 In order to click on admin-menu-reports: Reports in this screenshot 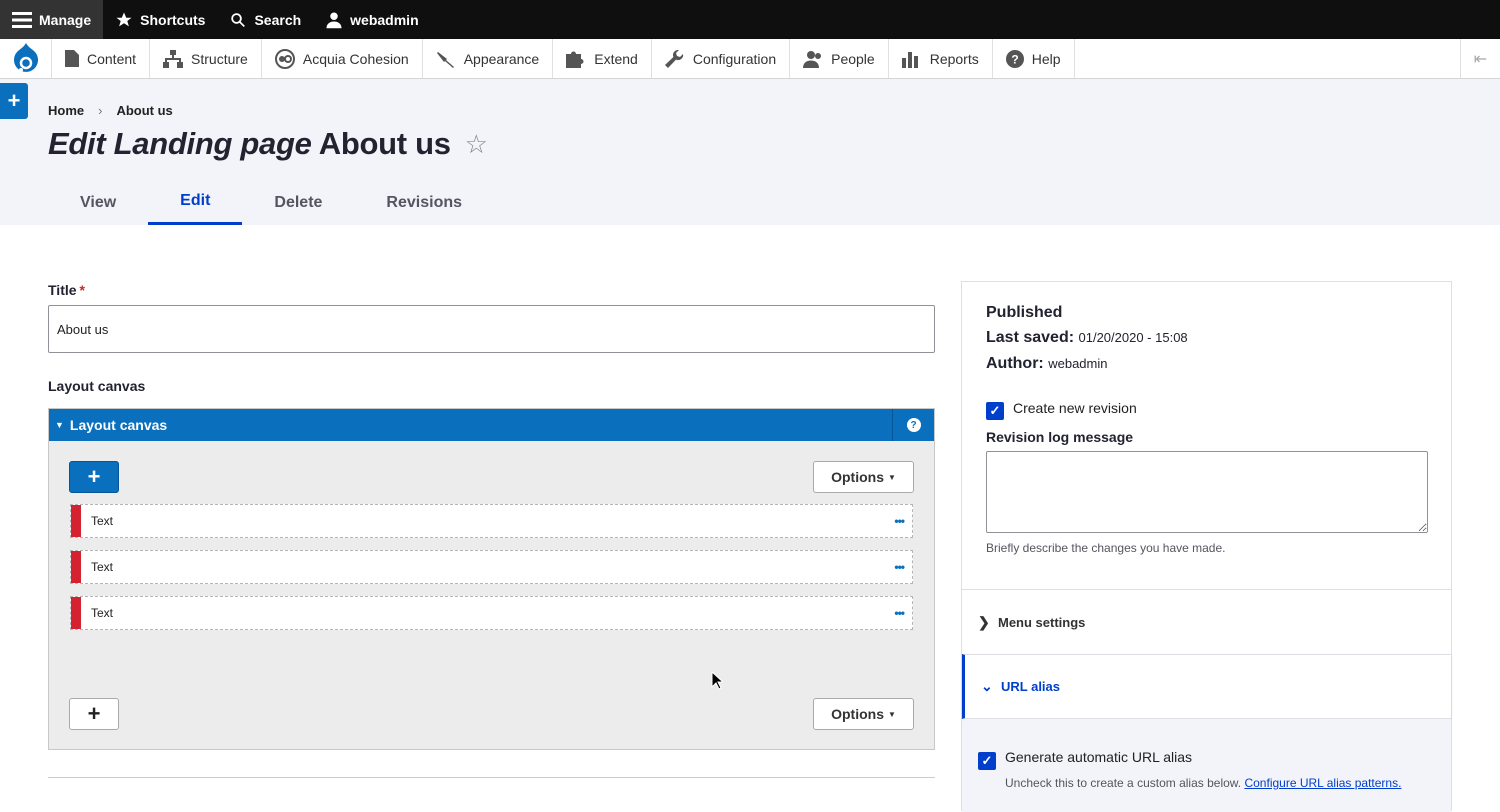, I will do `click(941, 58)`.